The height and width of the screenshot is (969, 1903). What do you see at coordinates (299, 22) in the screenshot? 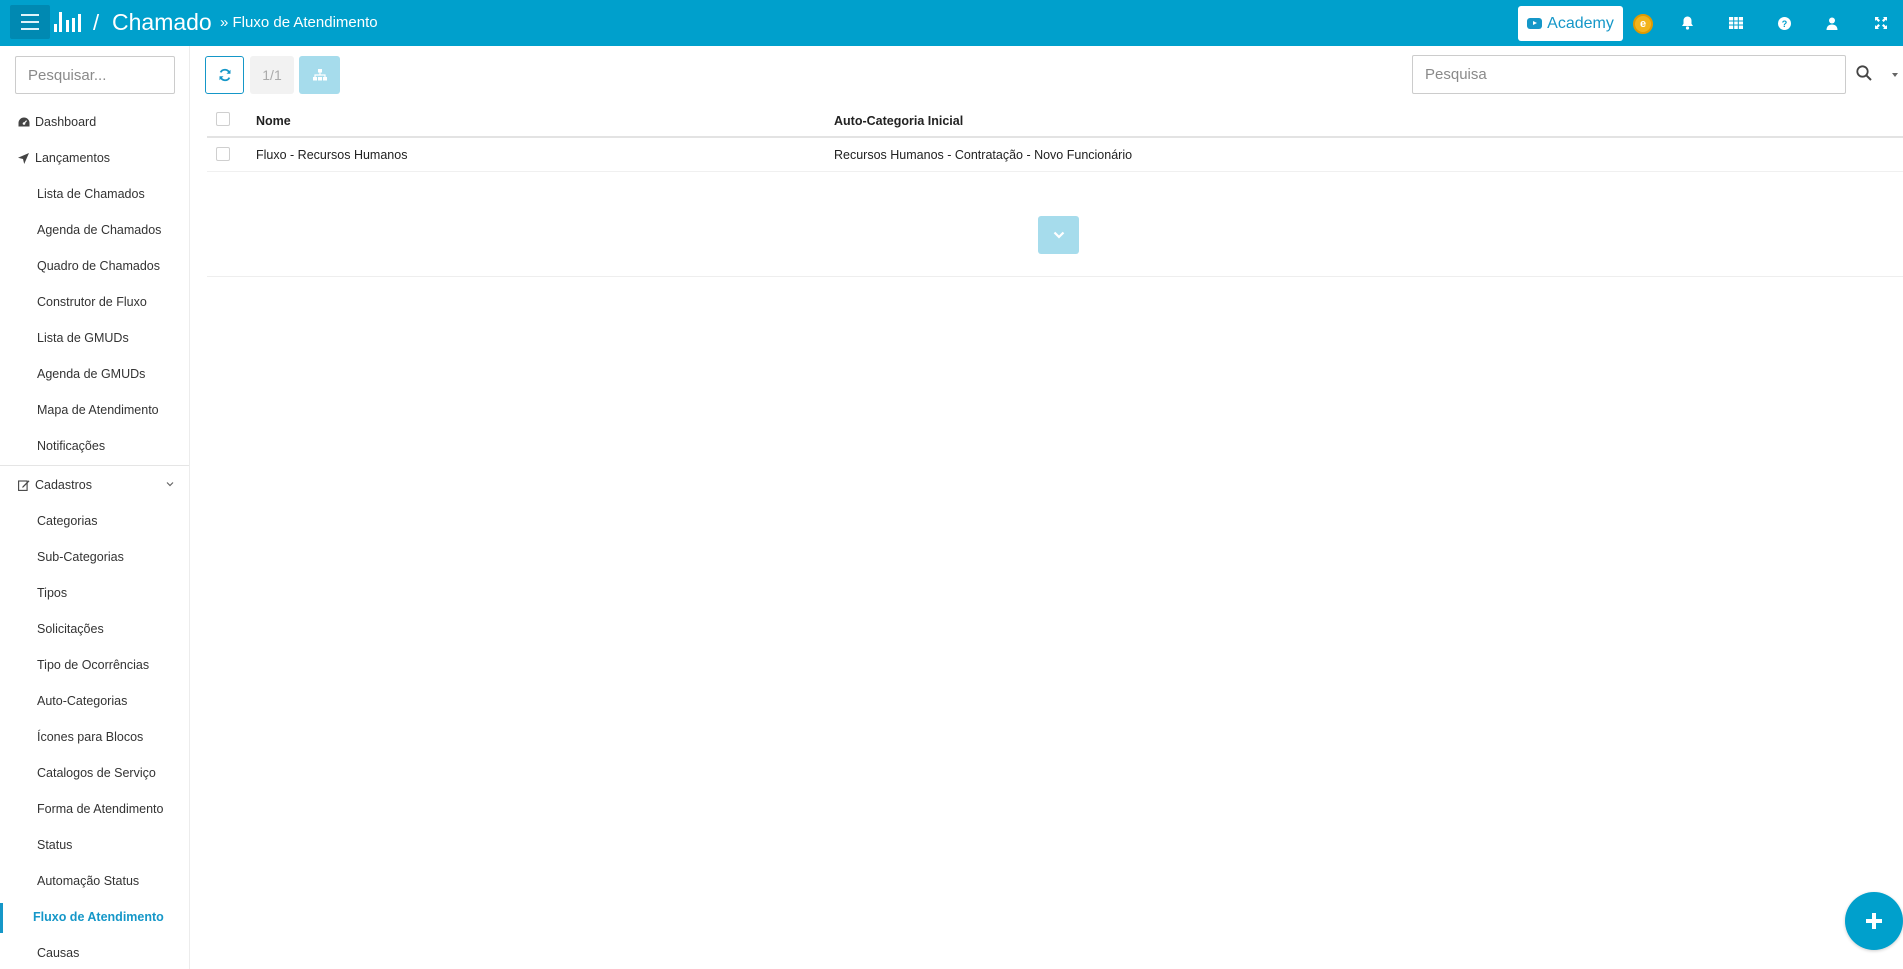
I see `breadcrumb: » Fluxo de Atendimento` at bounding box center [299, 22].